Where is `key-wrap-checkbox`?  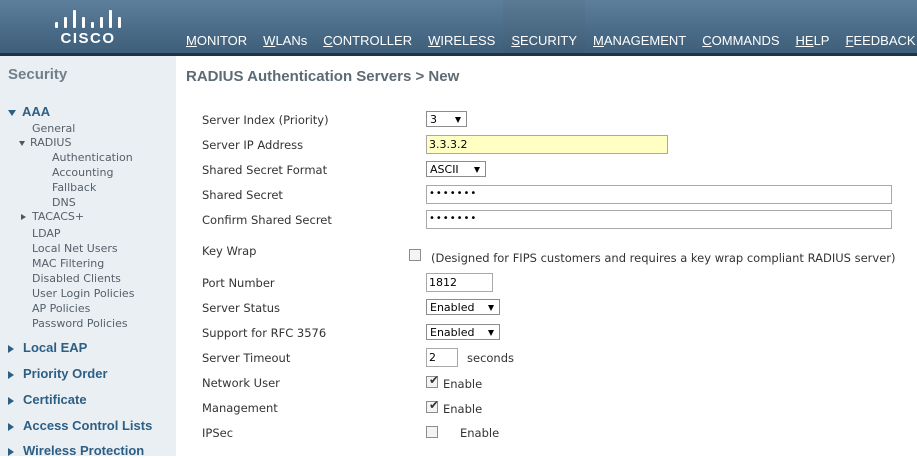 key-wrap-checkbox is located at coordinates (415, 255).